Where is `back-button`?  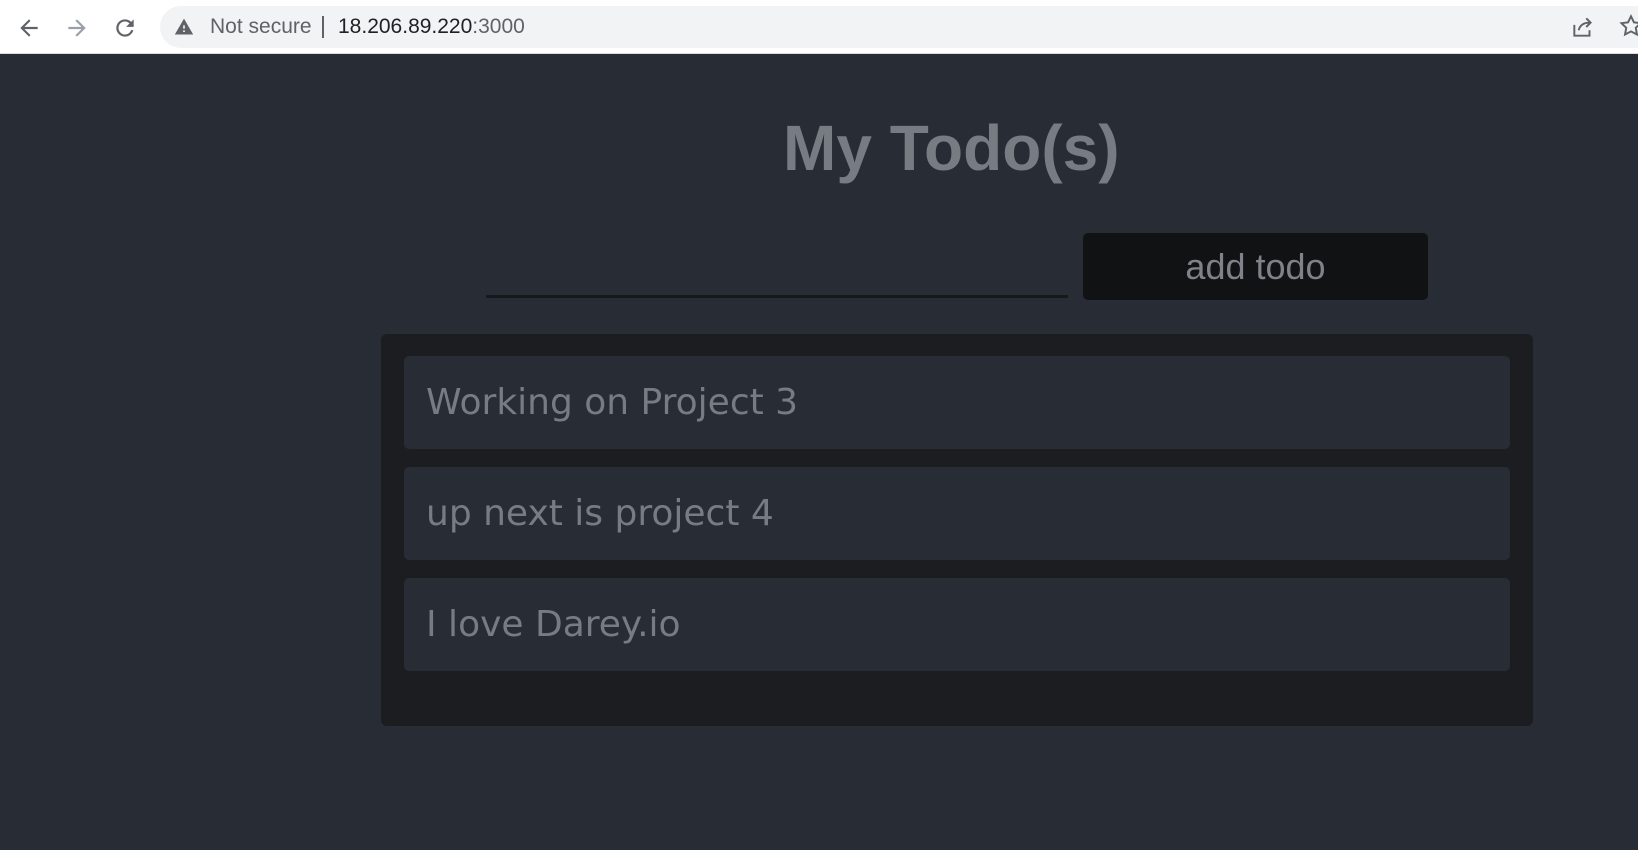 back-button is located at coordinates (29, 28).